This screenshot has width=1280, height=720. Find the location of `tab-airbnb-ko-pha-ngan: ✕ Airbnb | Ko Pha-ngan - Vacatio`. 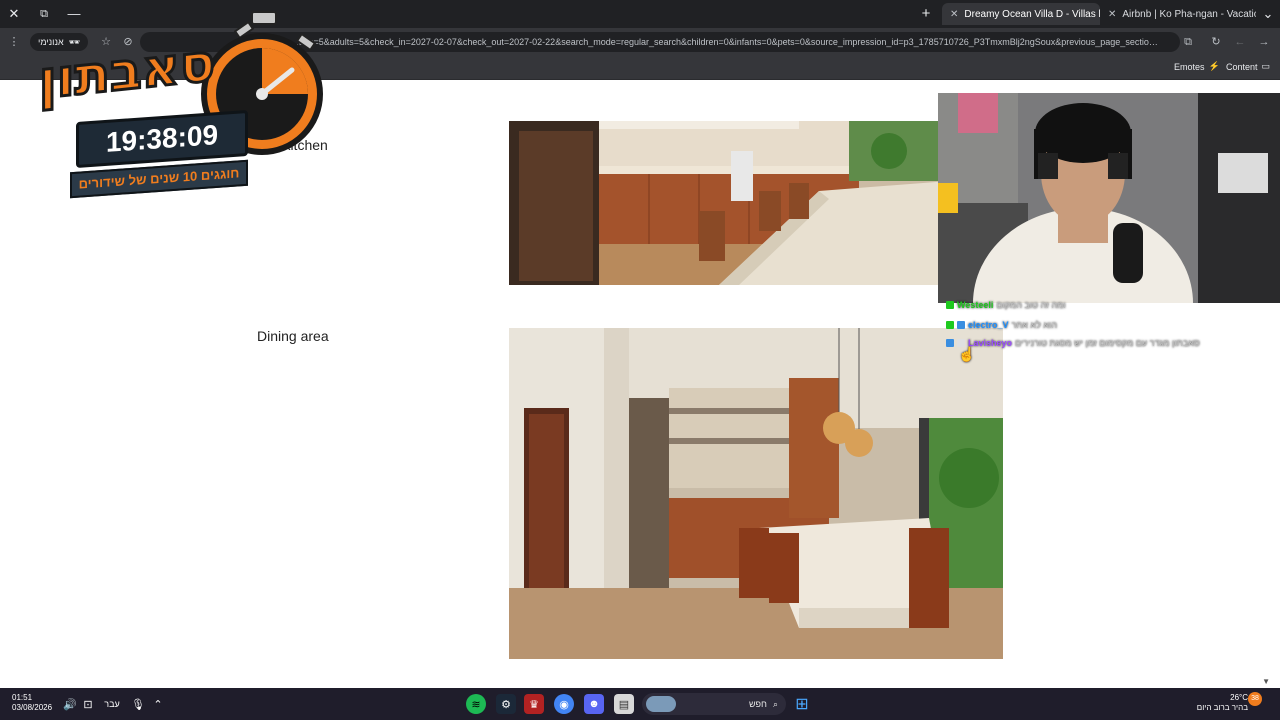

tab-airbnb-ko-pha-ngan: ✕ Airbnb | Ko Pha-ngan - Vacatio is located at coordinates (1178, 14).